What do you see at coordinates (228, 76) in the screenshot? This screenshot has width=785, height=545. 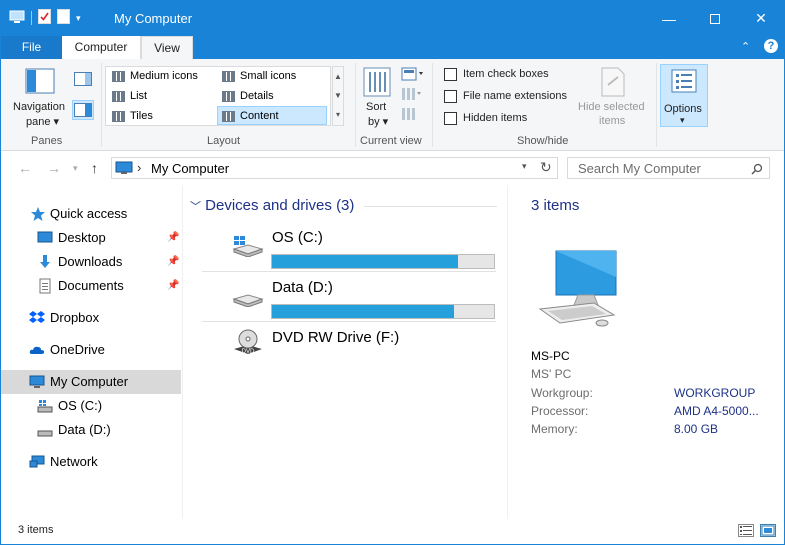 I see `small-icons-icon` at bounding box center [228, 76].